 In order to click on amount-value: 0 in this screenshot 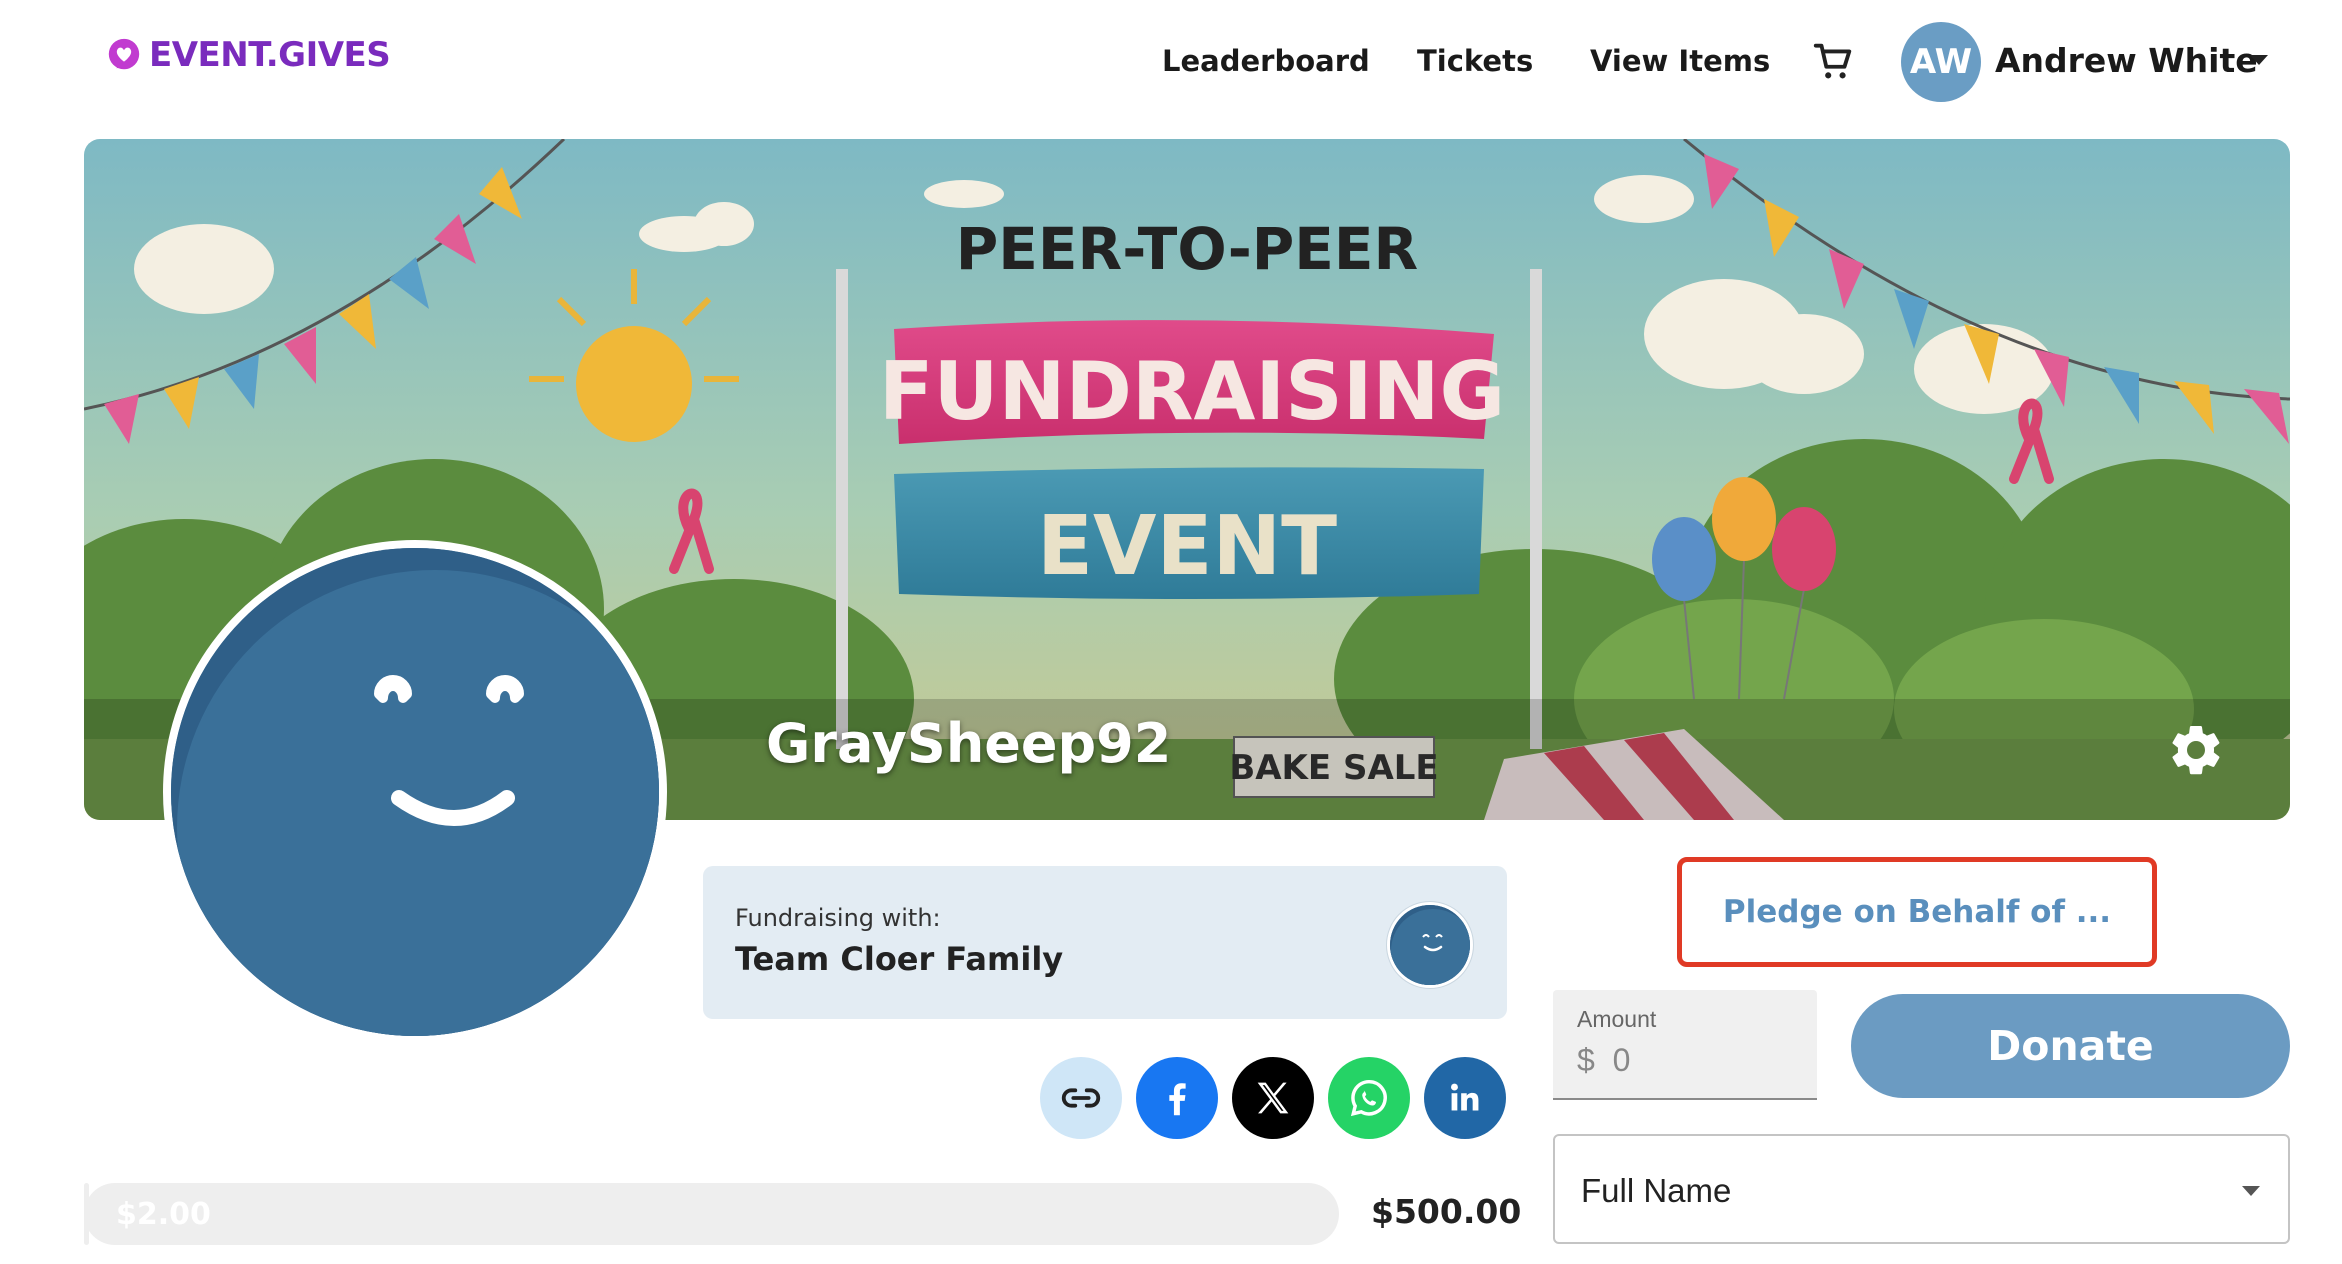, I will do `click(1621, 1060)`.